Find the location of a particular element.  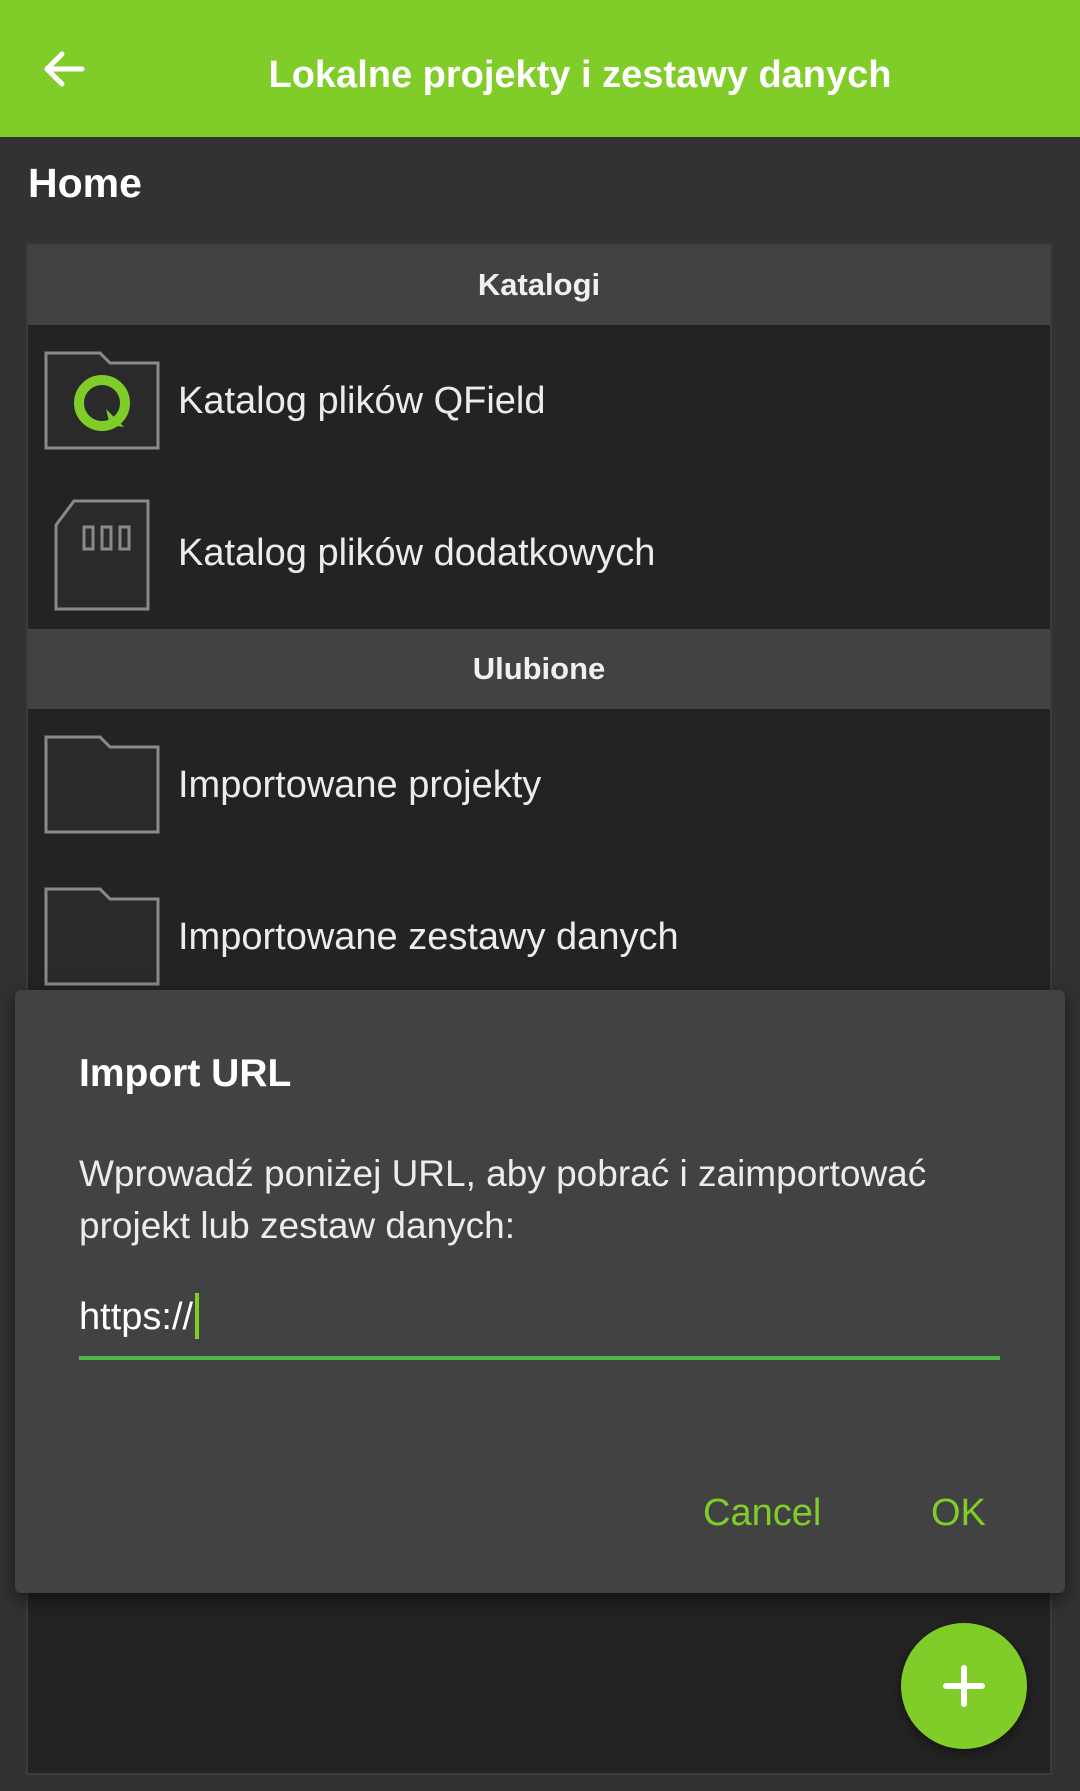

cancel-button: Cancel is located at coordinates (762, 1513).